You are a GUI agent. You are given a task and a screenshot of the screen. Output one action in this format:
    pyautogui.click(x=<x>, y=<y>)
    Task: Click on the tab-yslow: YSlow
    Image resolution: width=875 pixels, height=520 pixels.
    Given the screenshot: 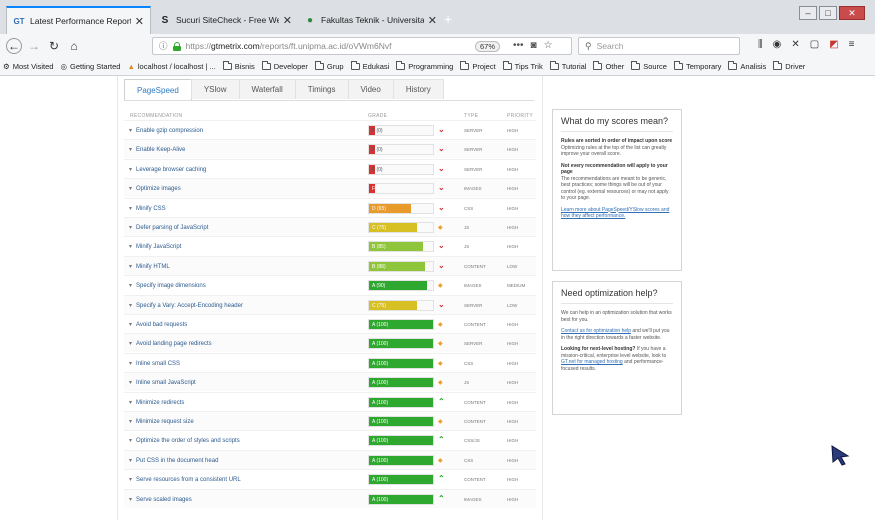 What is the action you would take?
    pyautogui.click(x=215, y=89)
    